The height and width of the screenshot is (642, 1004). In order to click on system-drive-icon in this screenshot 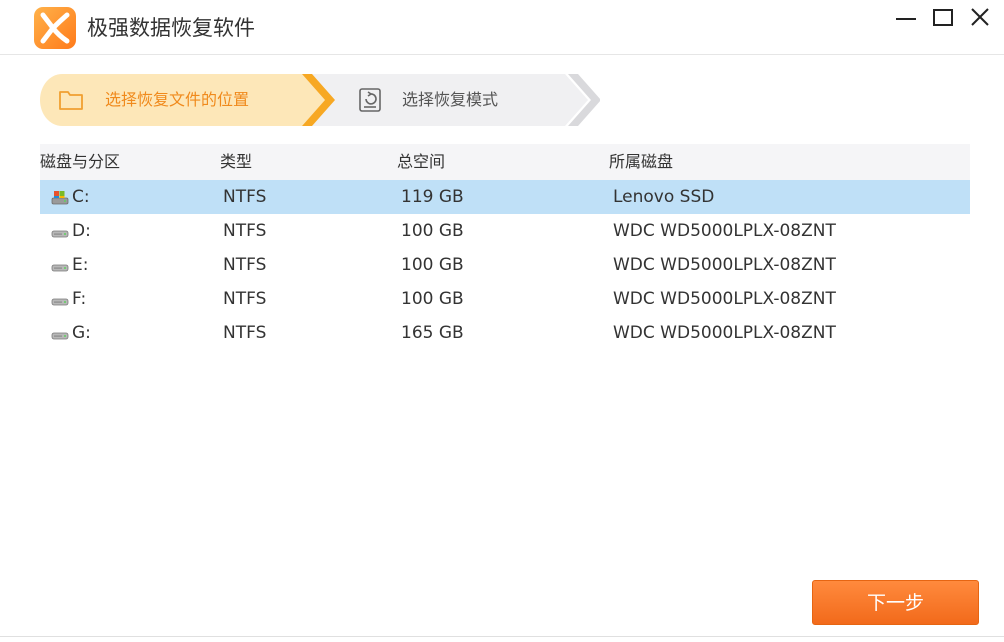, I will do `click(60, 197)`.